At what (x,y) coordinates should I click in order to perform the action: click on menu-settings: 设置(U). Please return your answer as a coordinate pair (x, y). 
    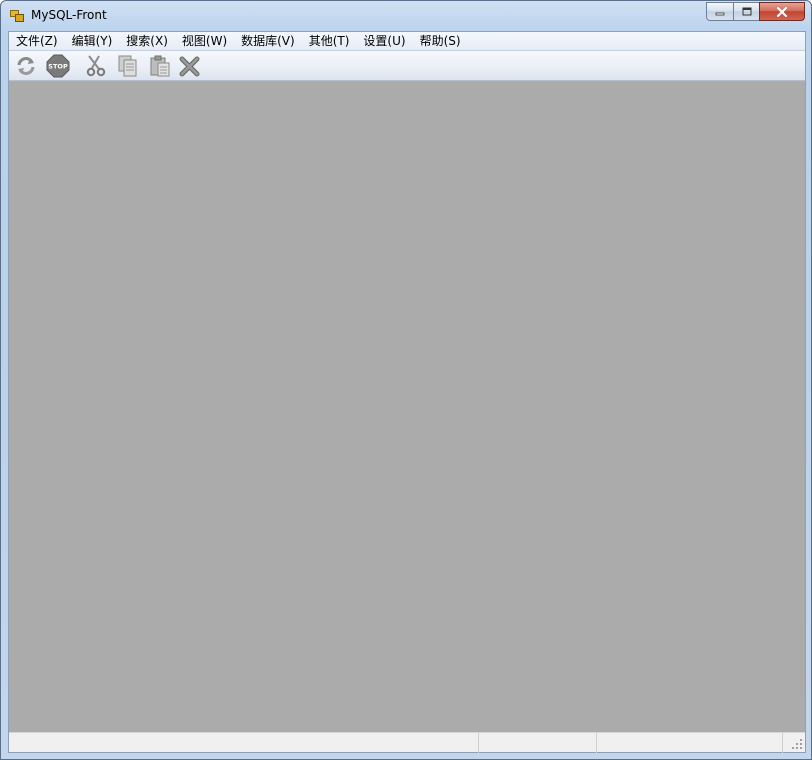
    Looking at the image, I should click on (384, 41).